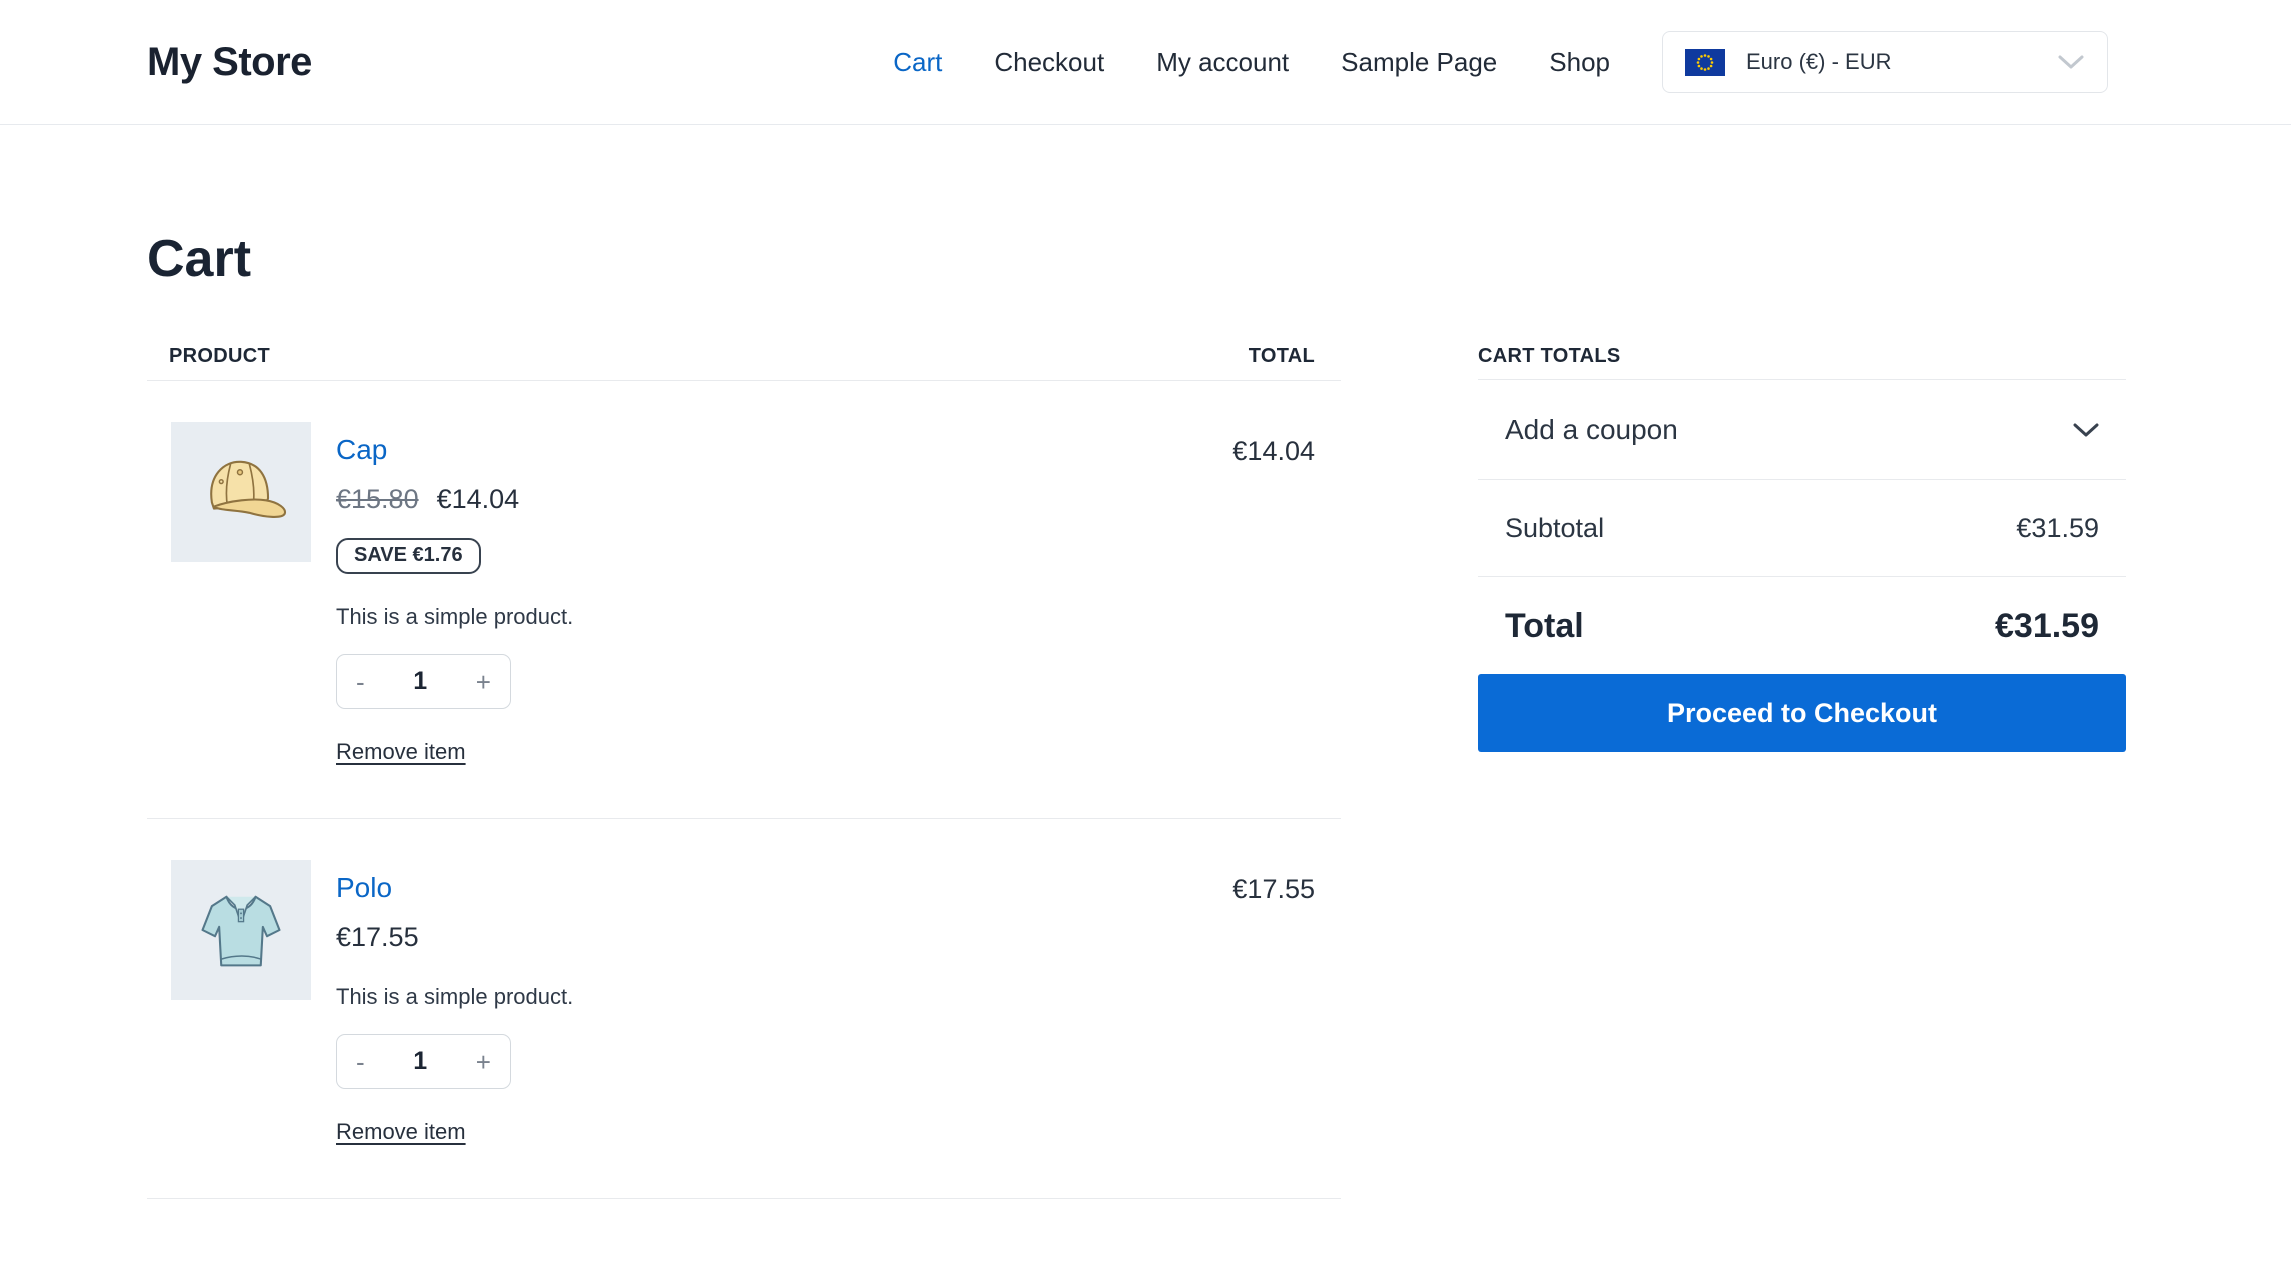 The height and width of the screenshot is (1274, 2291). Describe the element at coordinates (1049, 62) in the screenshot. I see `nav-item-checkout: Checkout` at that location.